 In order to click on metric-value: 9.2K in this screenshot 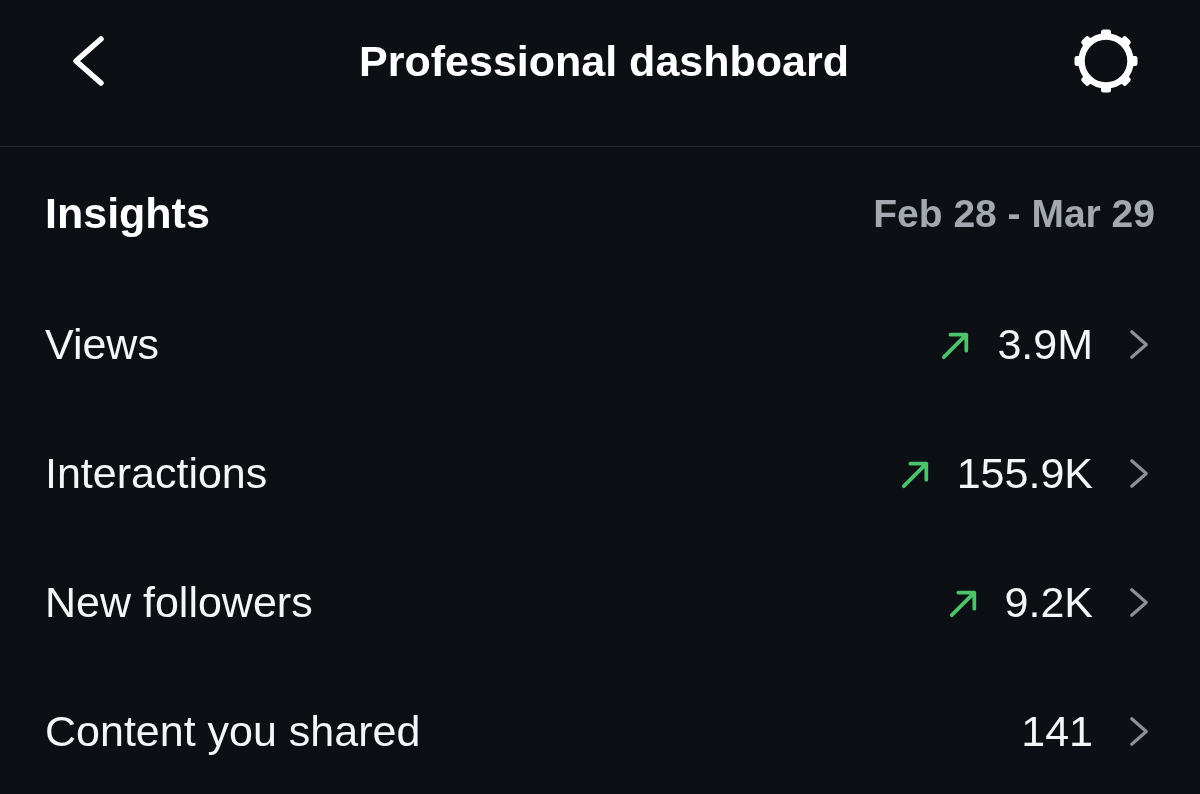, I will do `click(1048, 602)`.